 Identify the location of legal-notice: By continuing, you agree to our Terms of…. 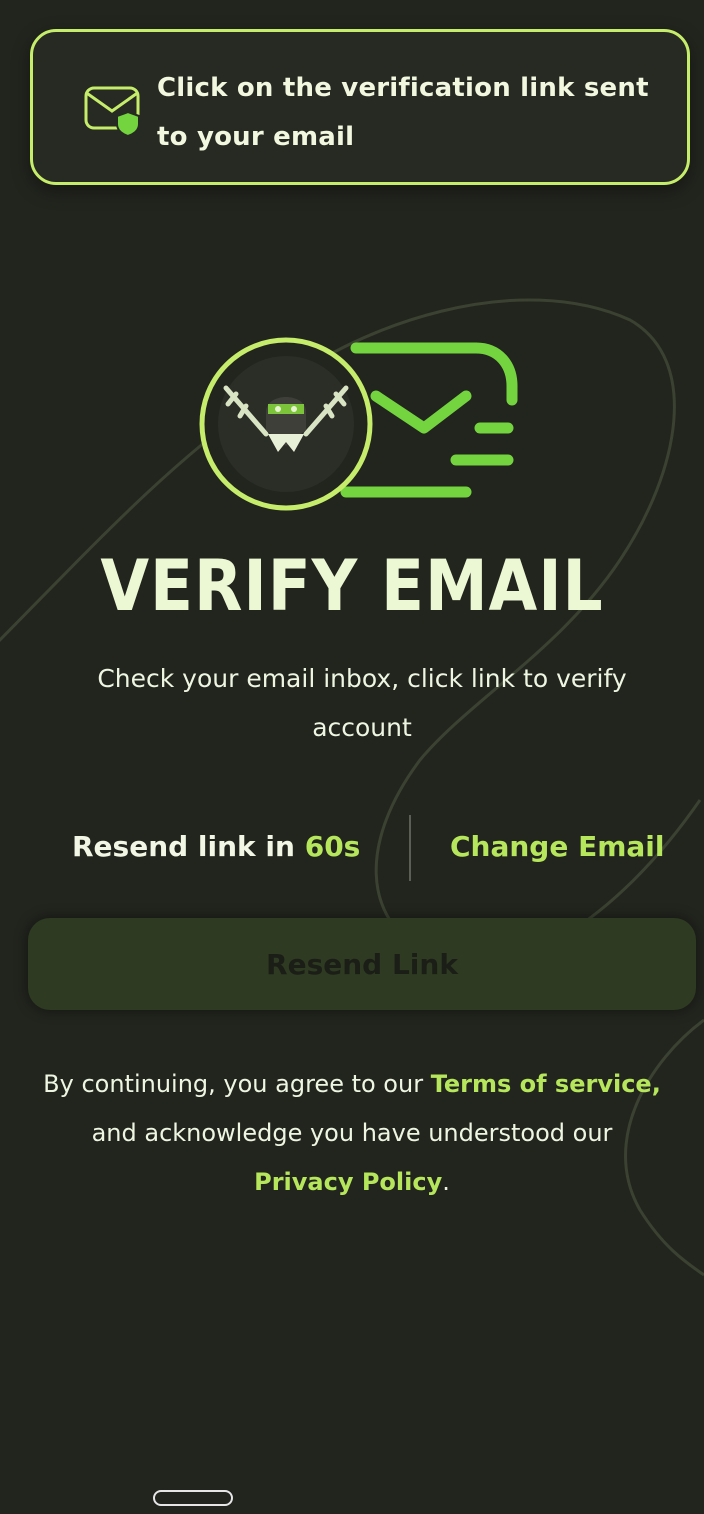
(352, 1133).